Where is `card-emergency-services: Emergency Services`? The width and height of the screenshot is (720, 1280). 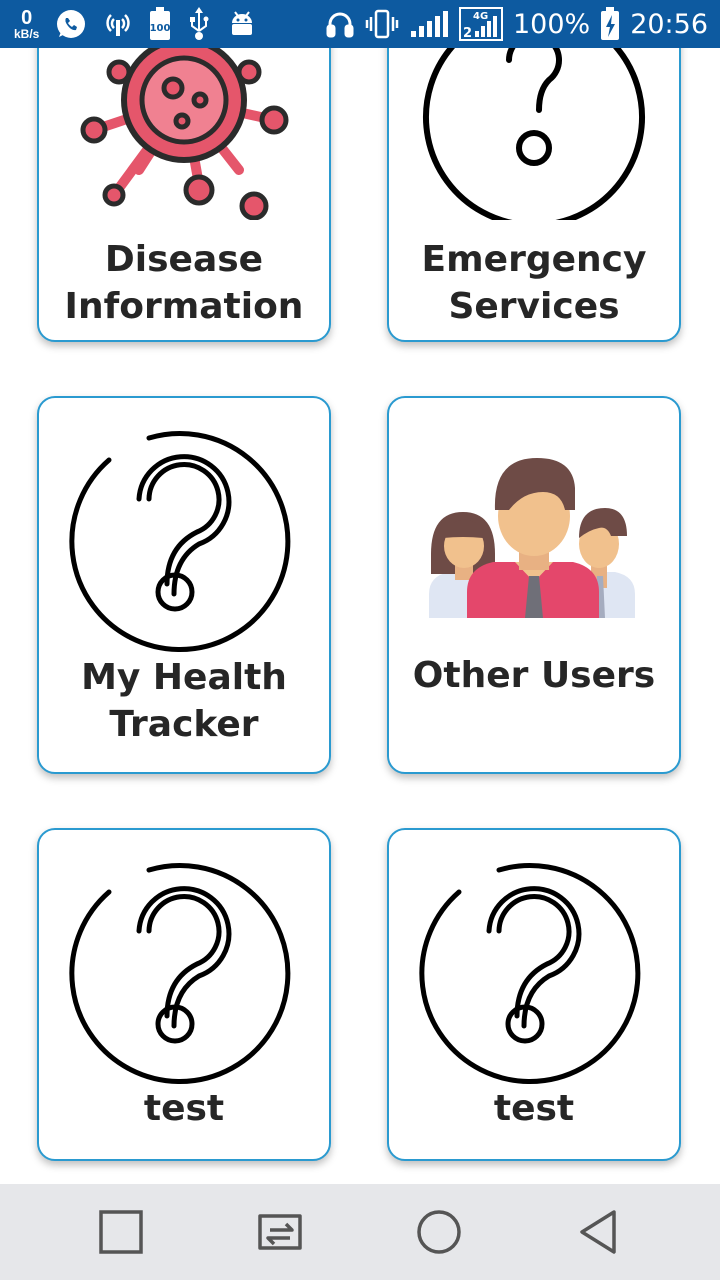
card-emergency-services: Emergency Services is located at coordinates (534, 195).